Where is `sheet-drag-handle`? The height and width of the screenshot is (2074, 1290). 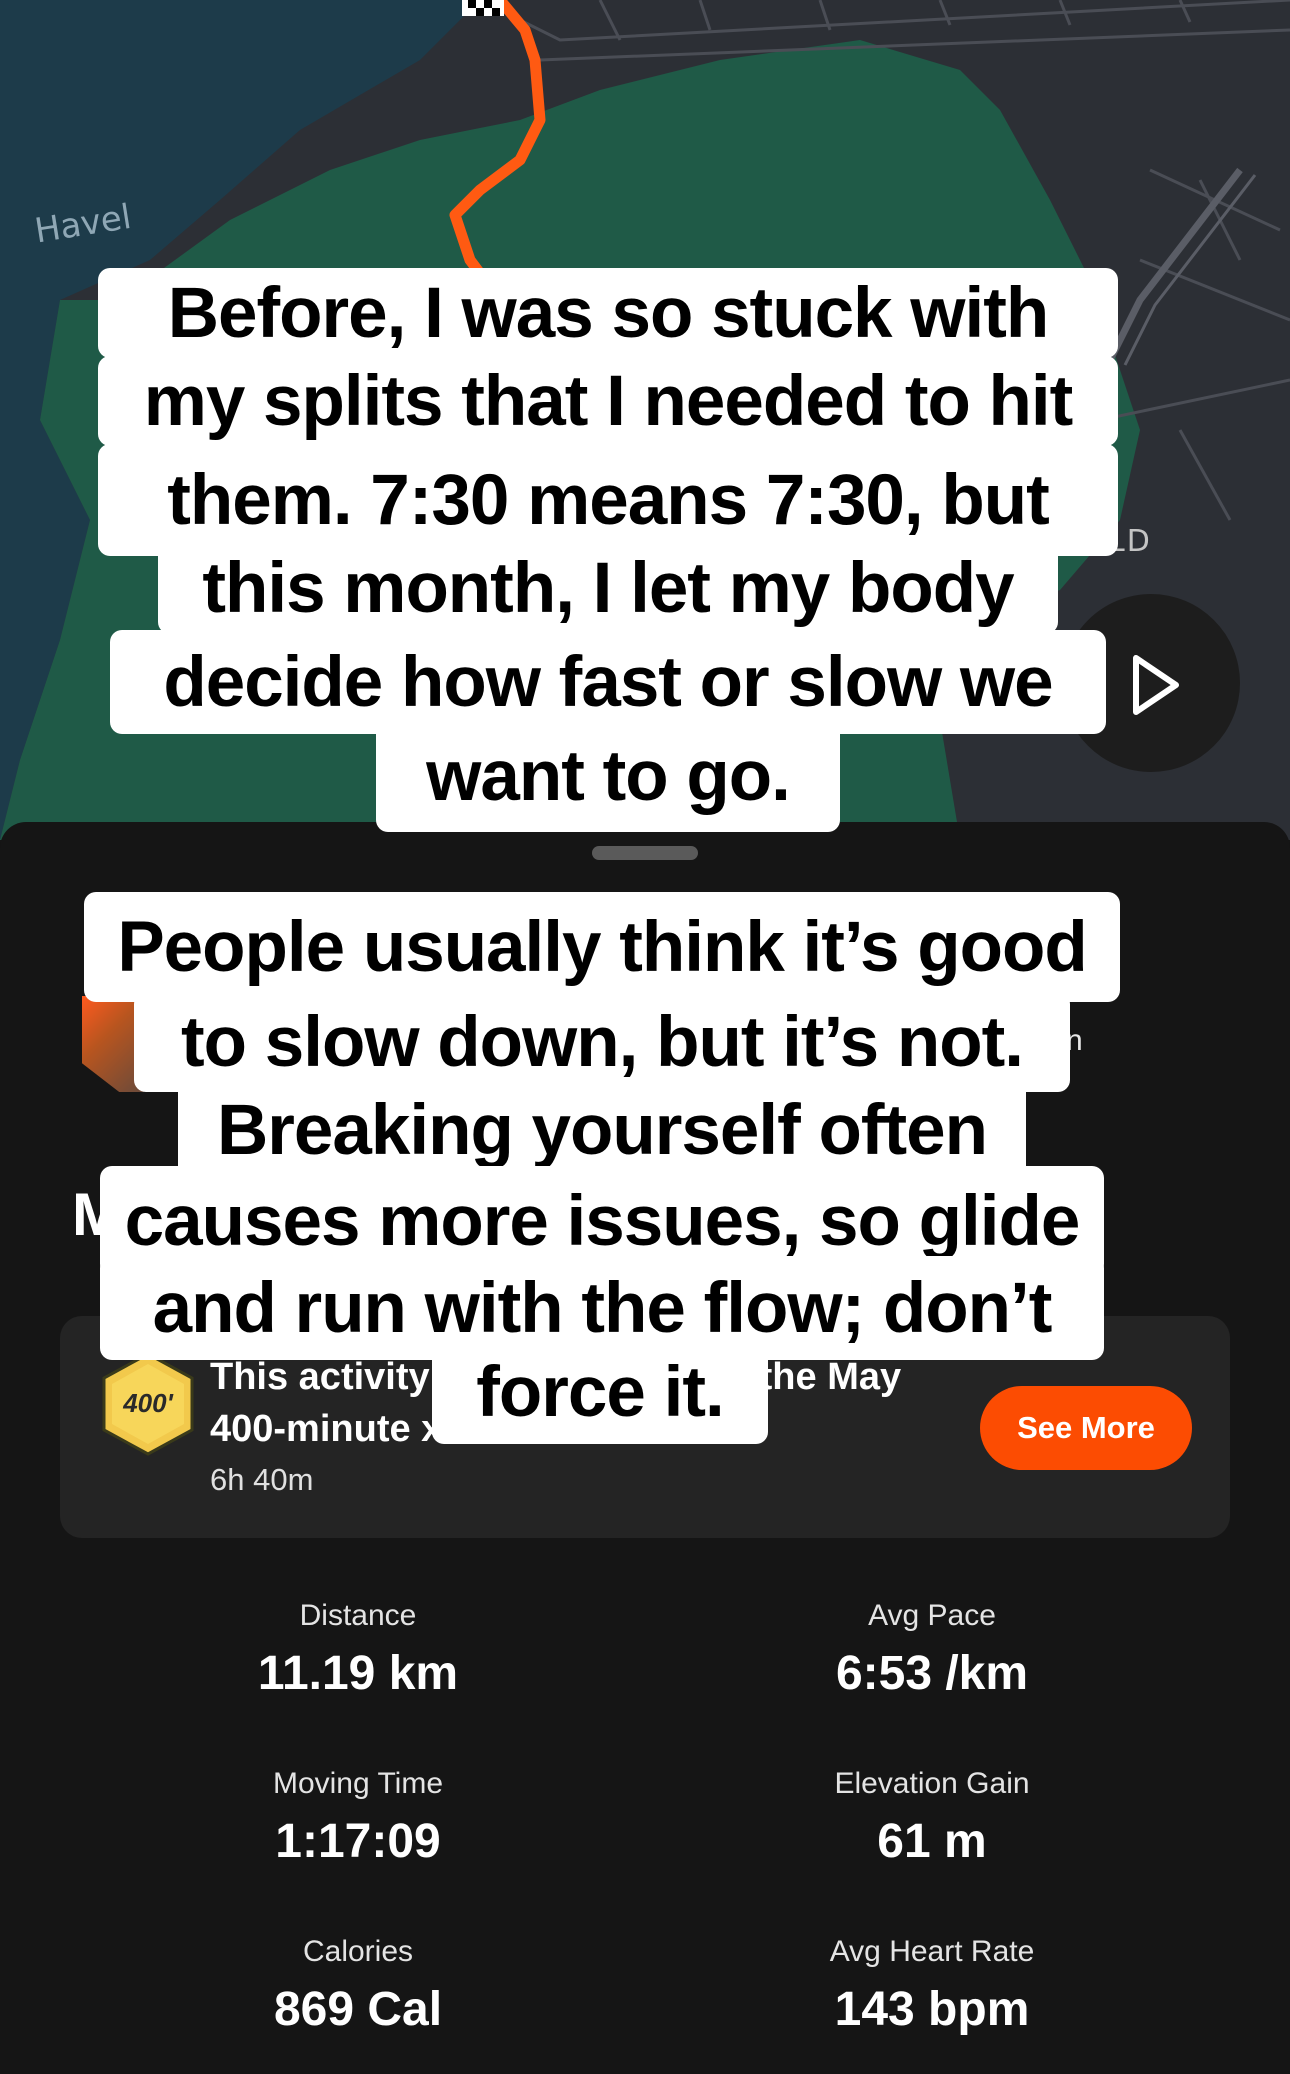 sheet-drag-handle is located at coordinates (645, 853).